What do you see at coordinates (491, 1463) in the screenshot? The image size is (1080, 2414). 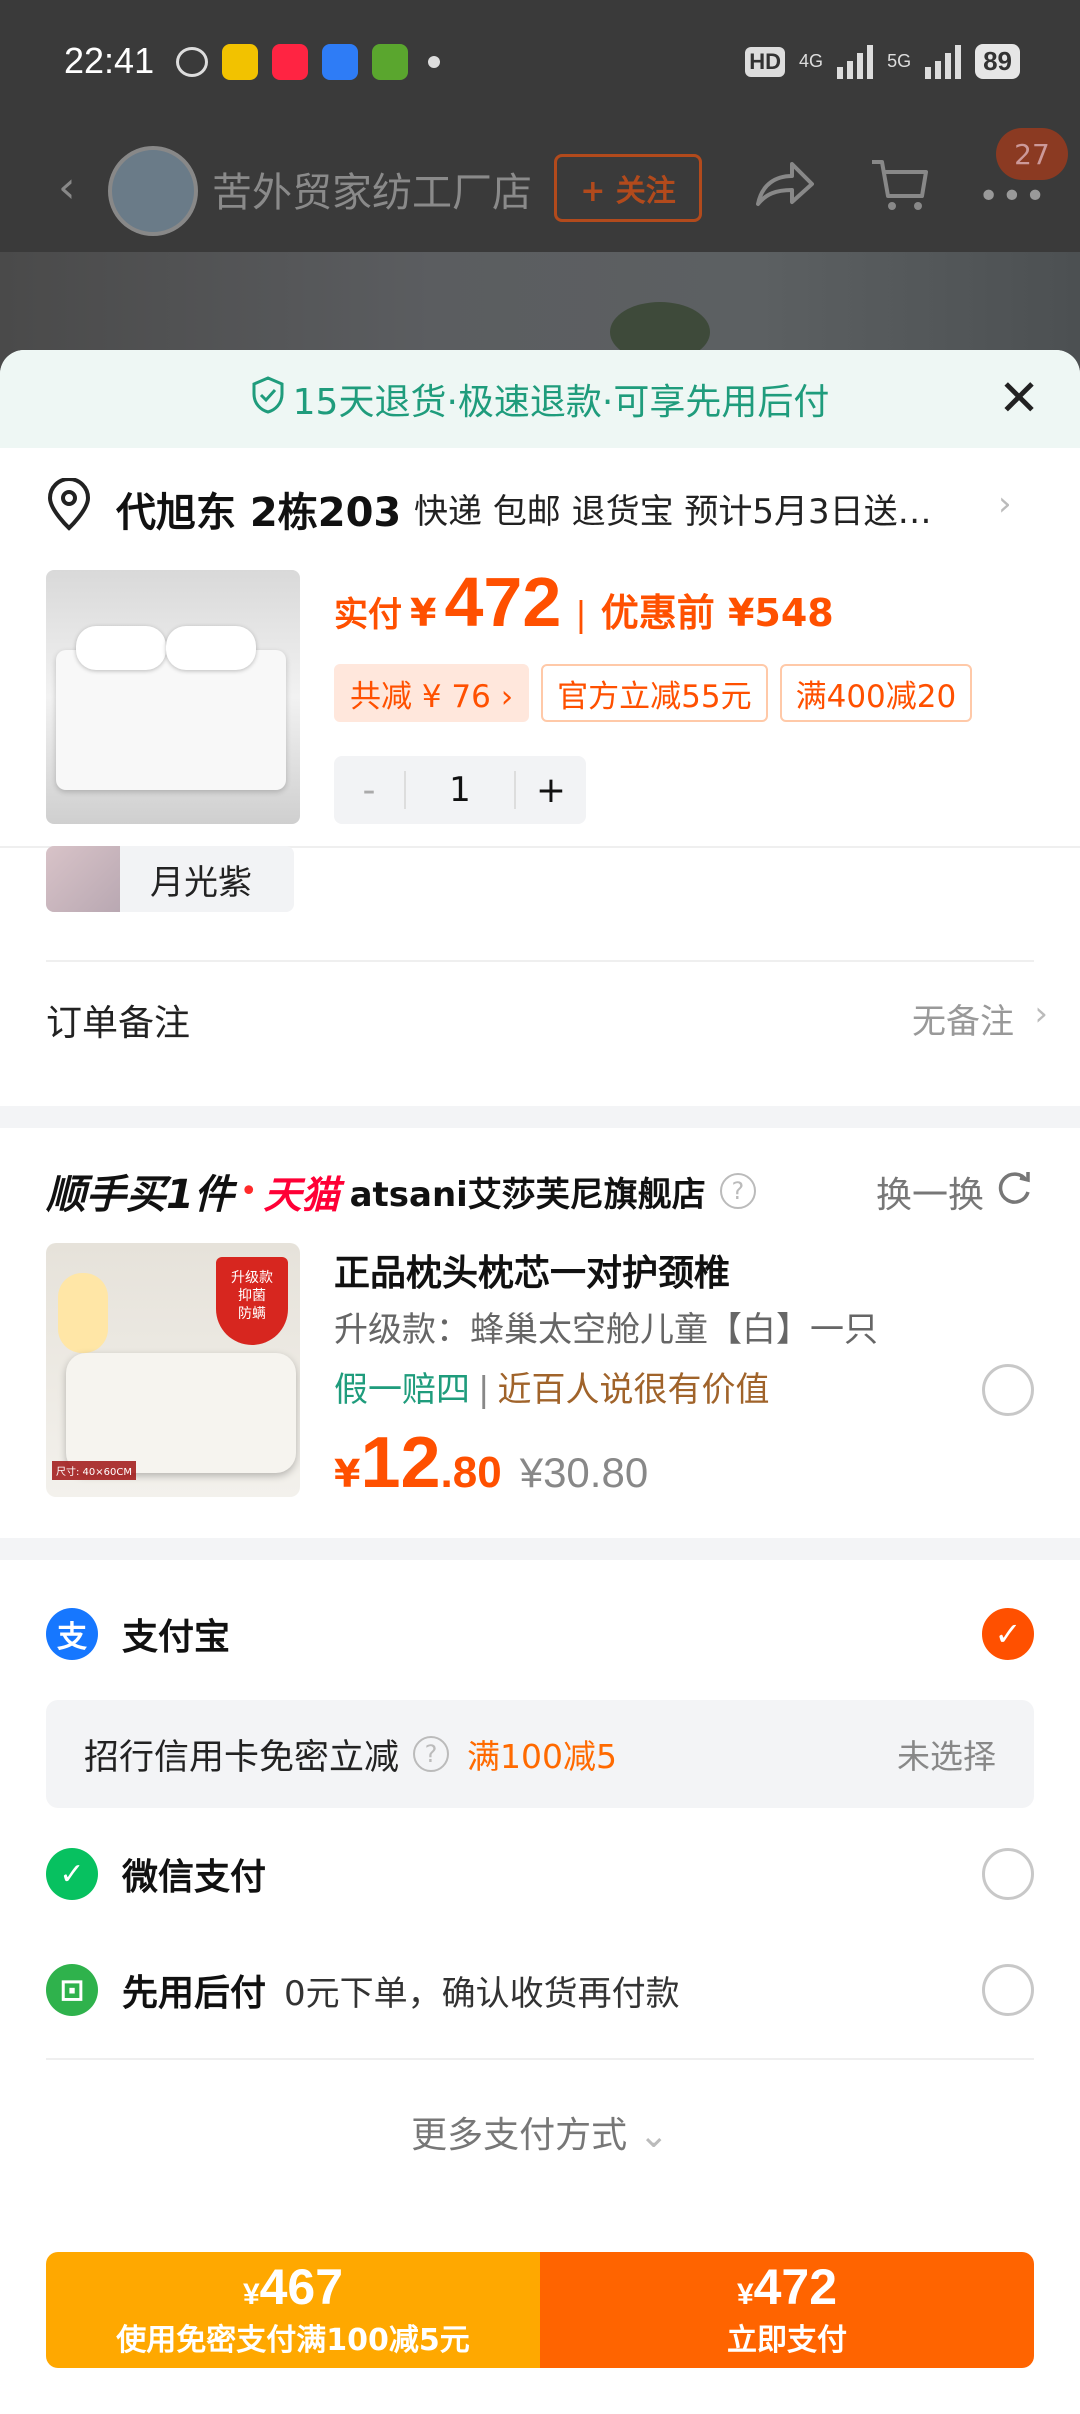 I see `recommended-price: ¥ 12 .80 ¥30.80` at bounding box center [491, 1463].